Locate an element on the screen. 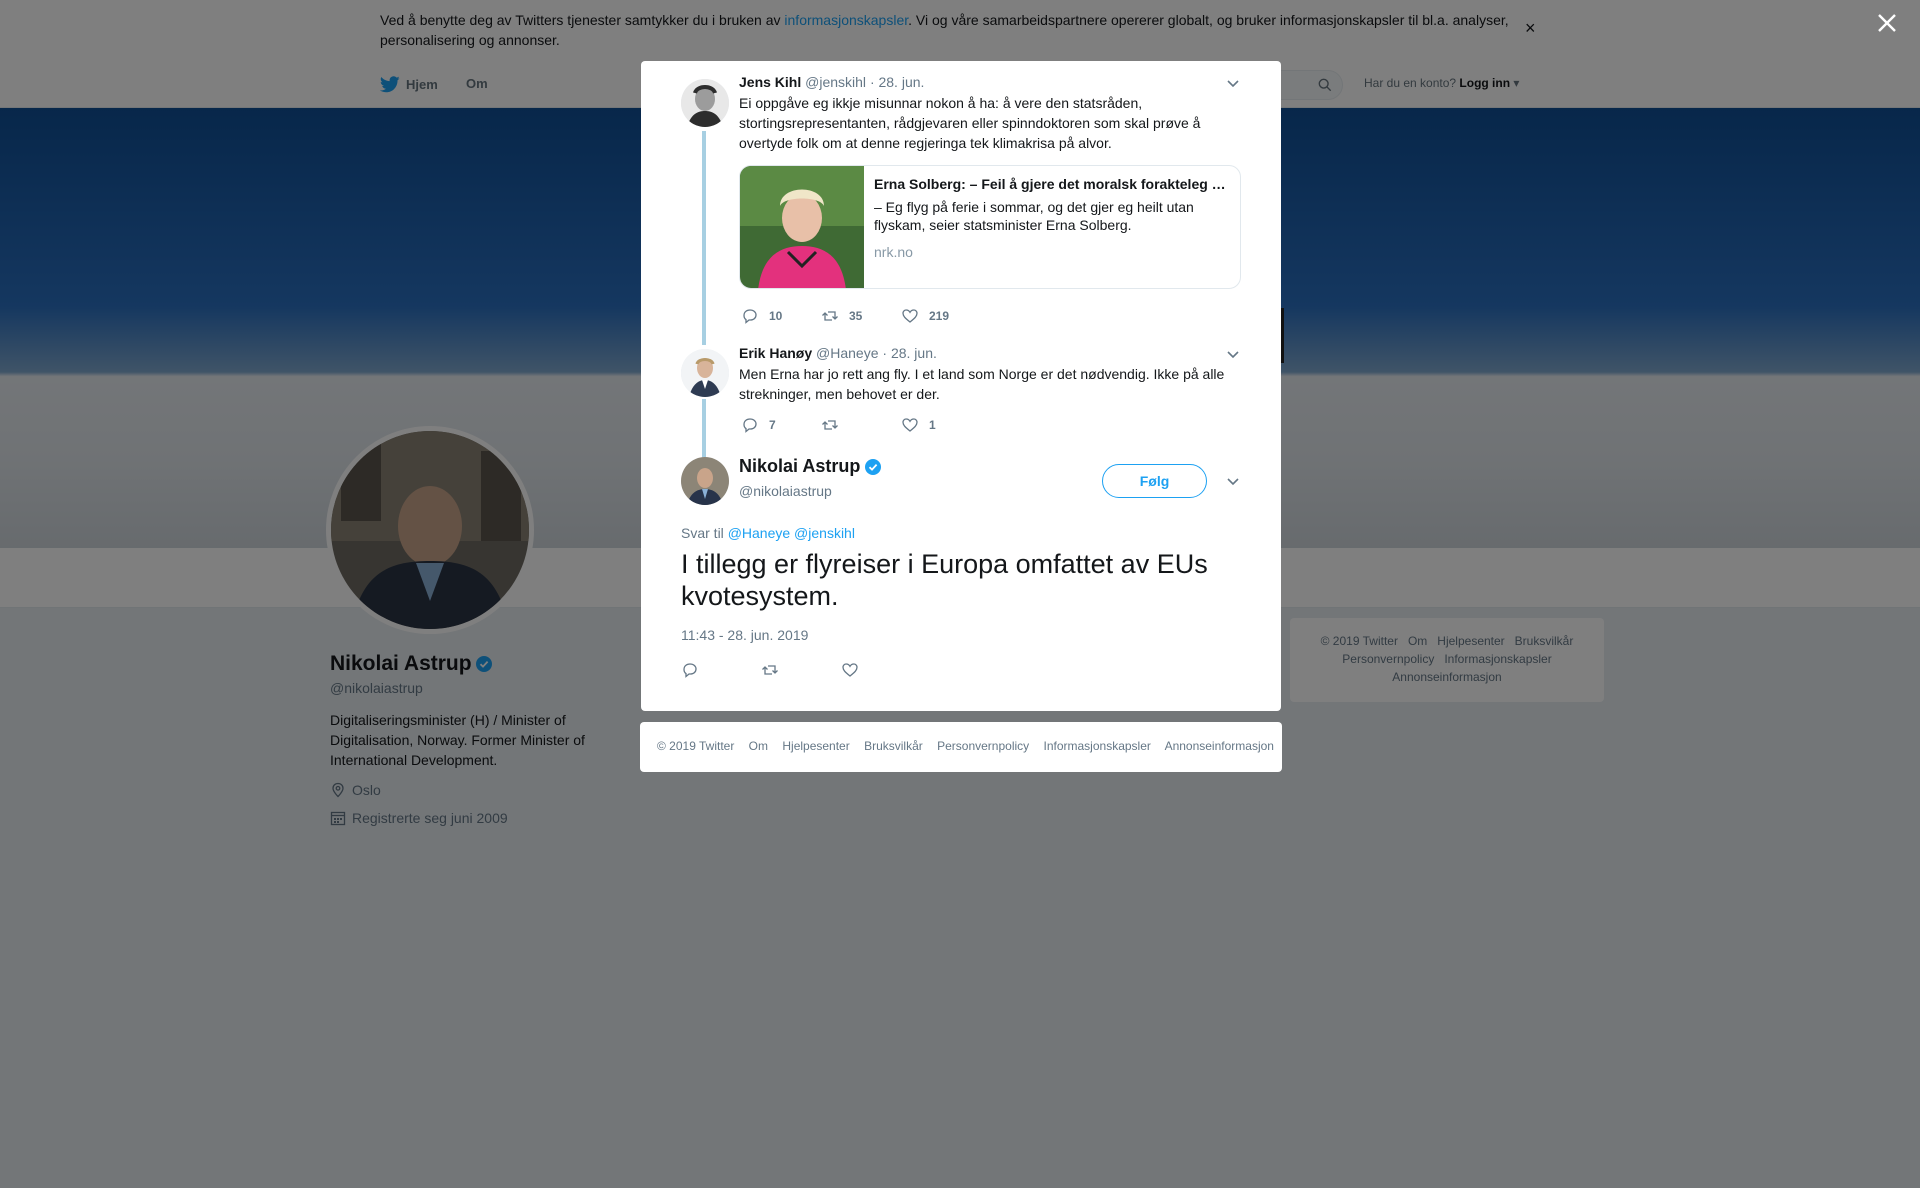 Image resolution: width=1920 pixels, height=1188 pixels. reply-to: Svar til @Haneye @jenskihl is located at coordinates (768, 533).